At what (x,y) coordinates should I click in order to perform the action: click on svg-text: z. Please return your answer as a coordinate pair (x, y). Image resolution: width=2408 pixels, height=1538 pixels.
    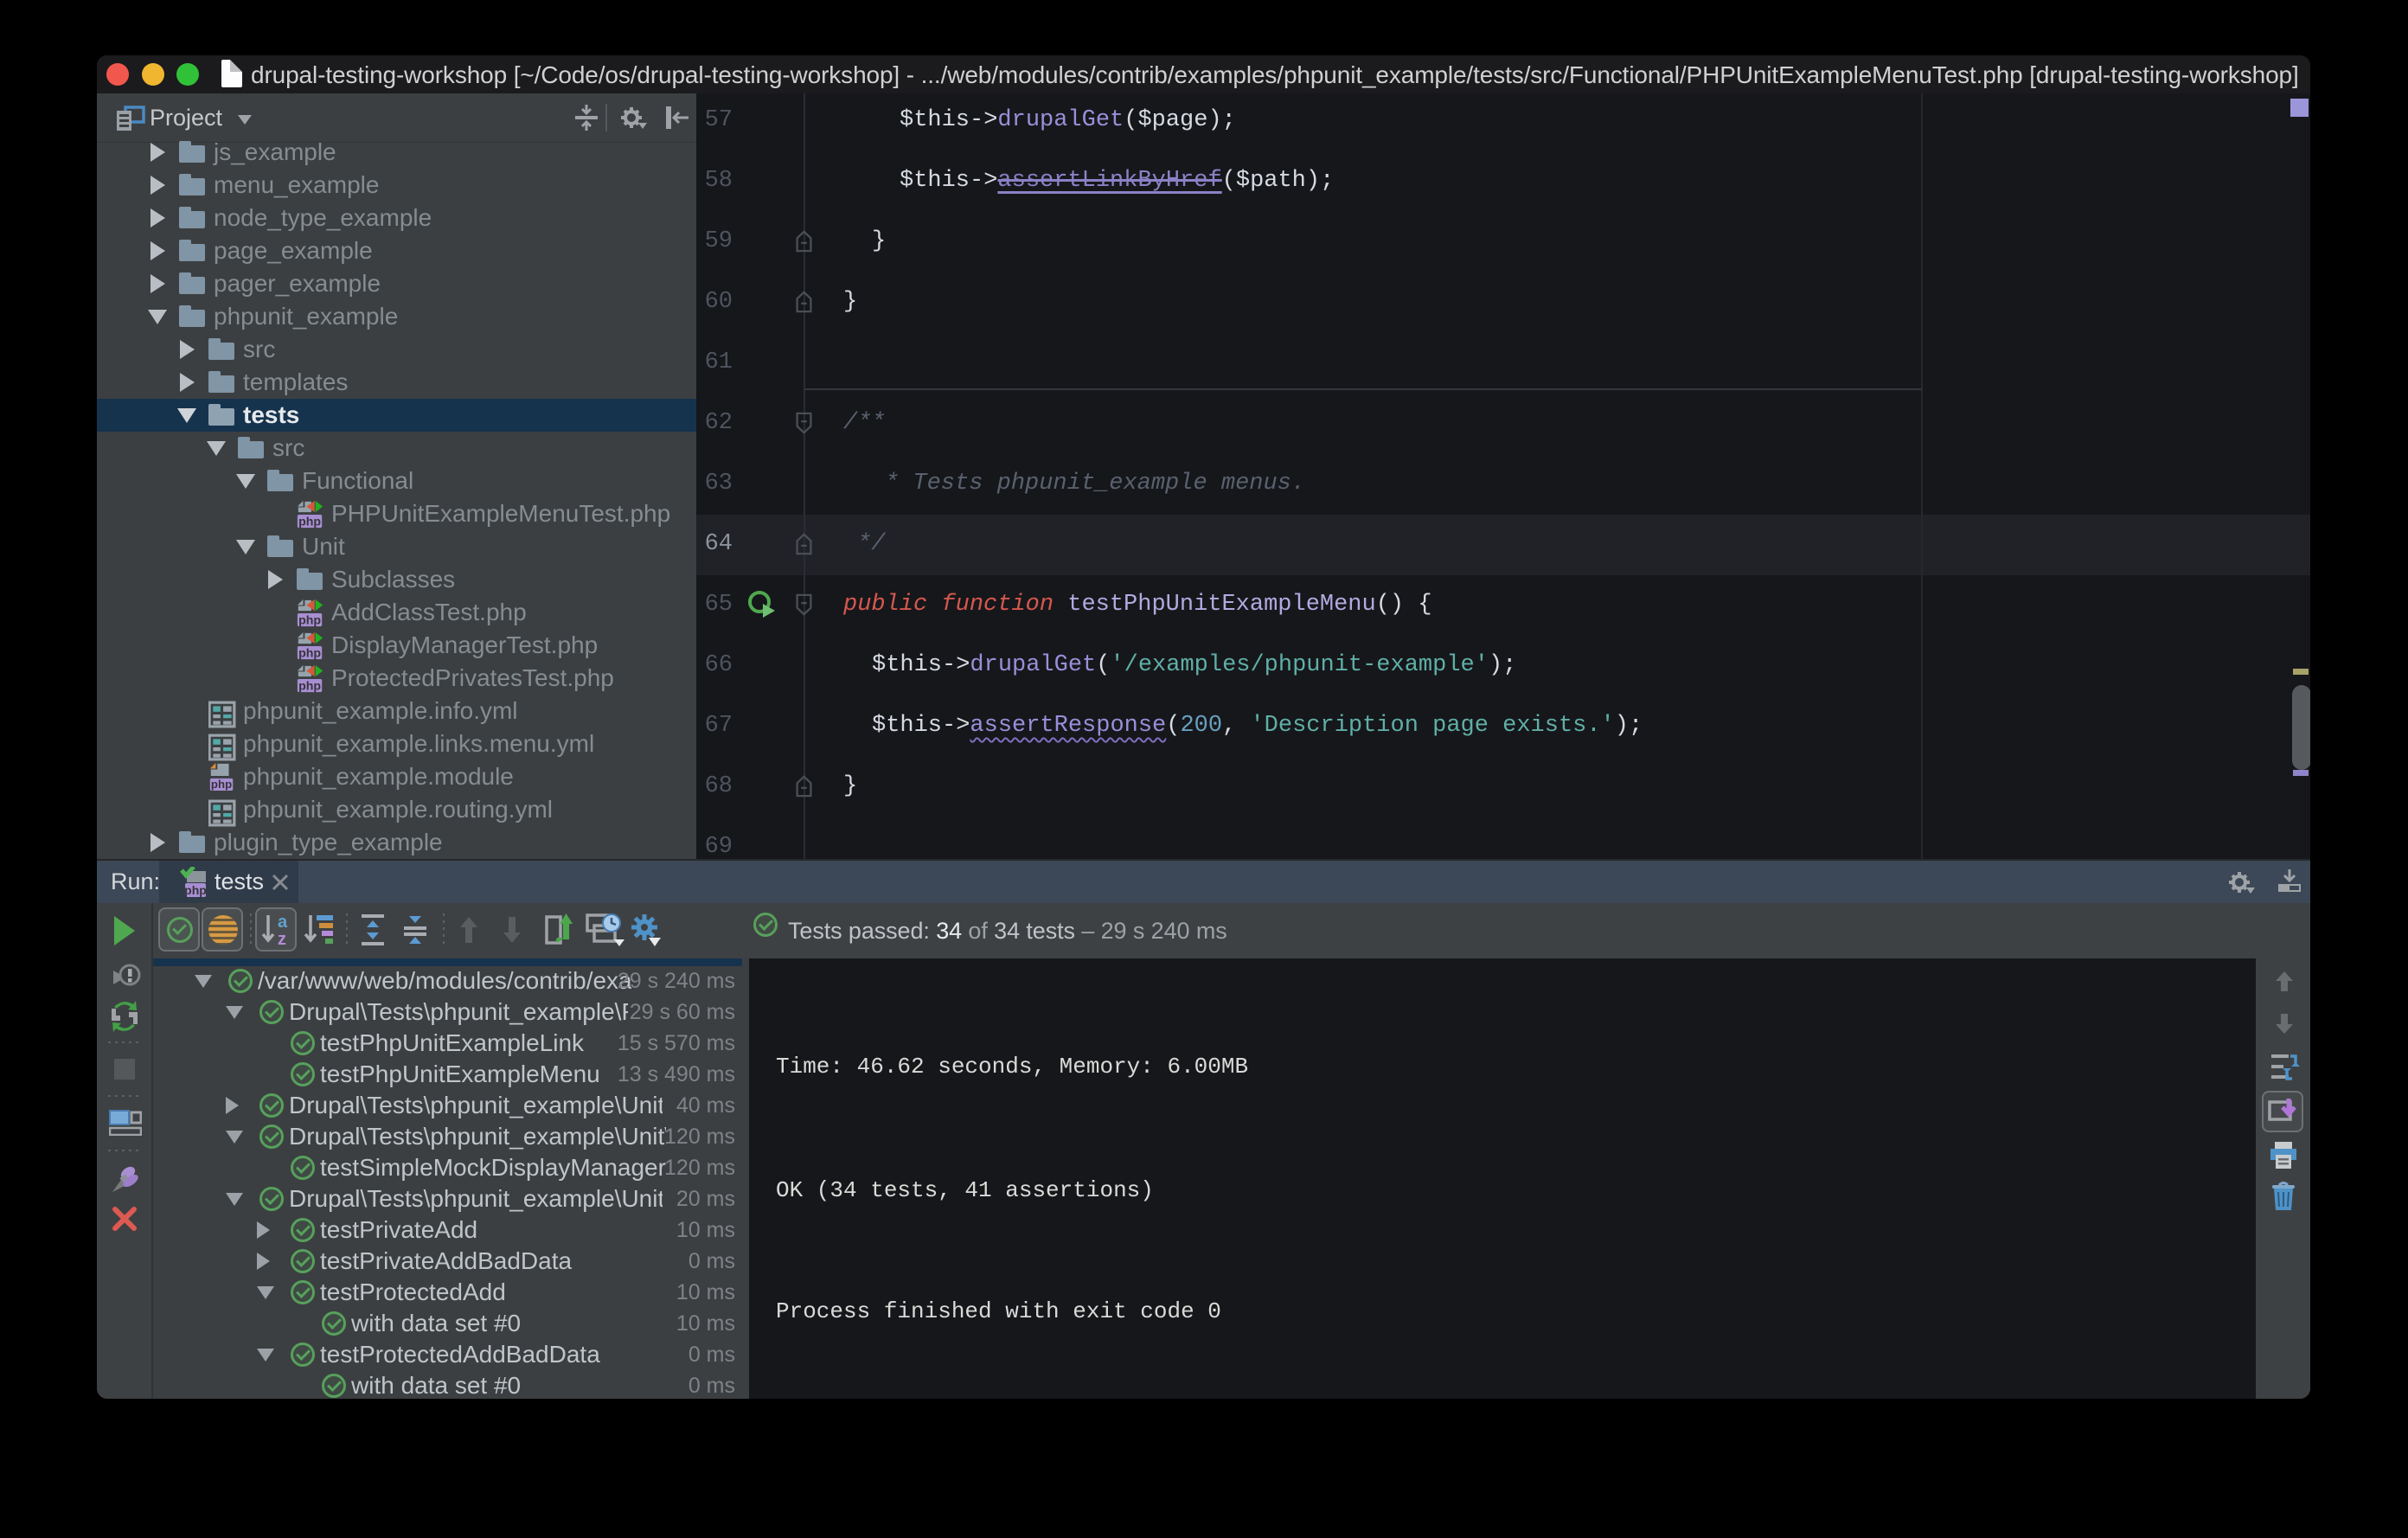
    Looking at the image, I should click on (282, 938).